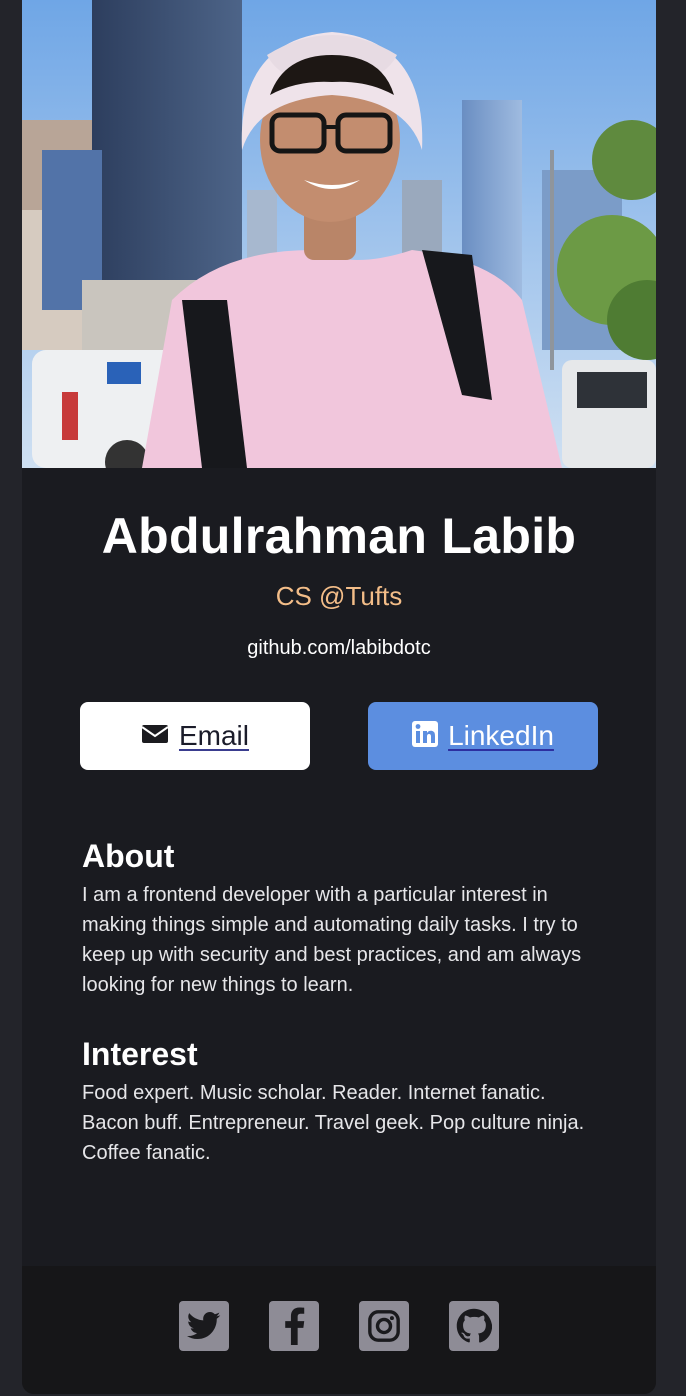 The height and width of the screenshot is (1396, 686). What do you see at coordinates (339, 536) in the screenshot?
I see `profile-name: Abdulrahman Labib` at bounding box center [339, 536].